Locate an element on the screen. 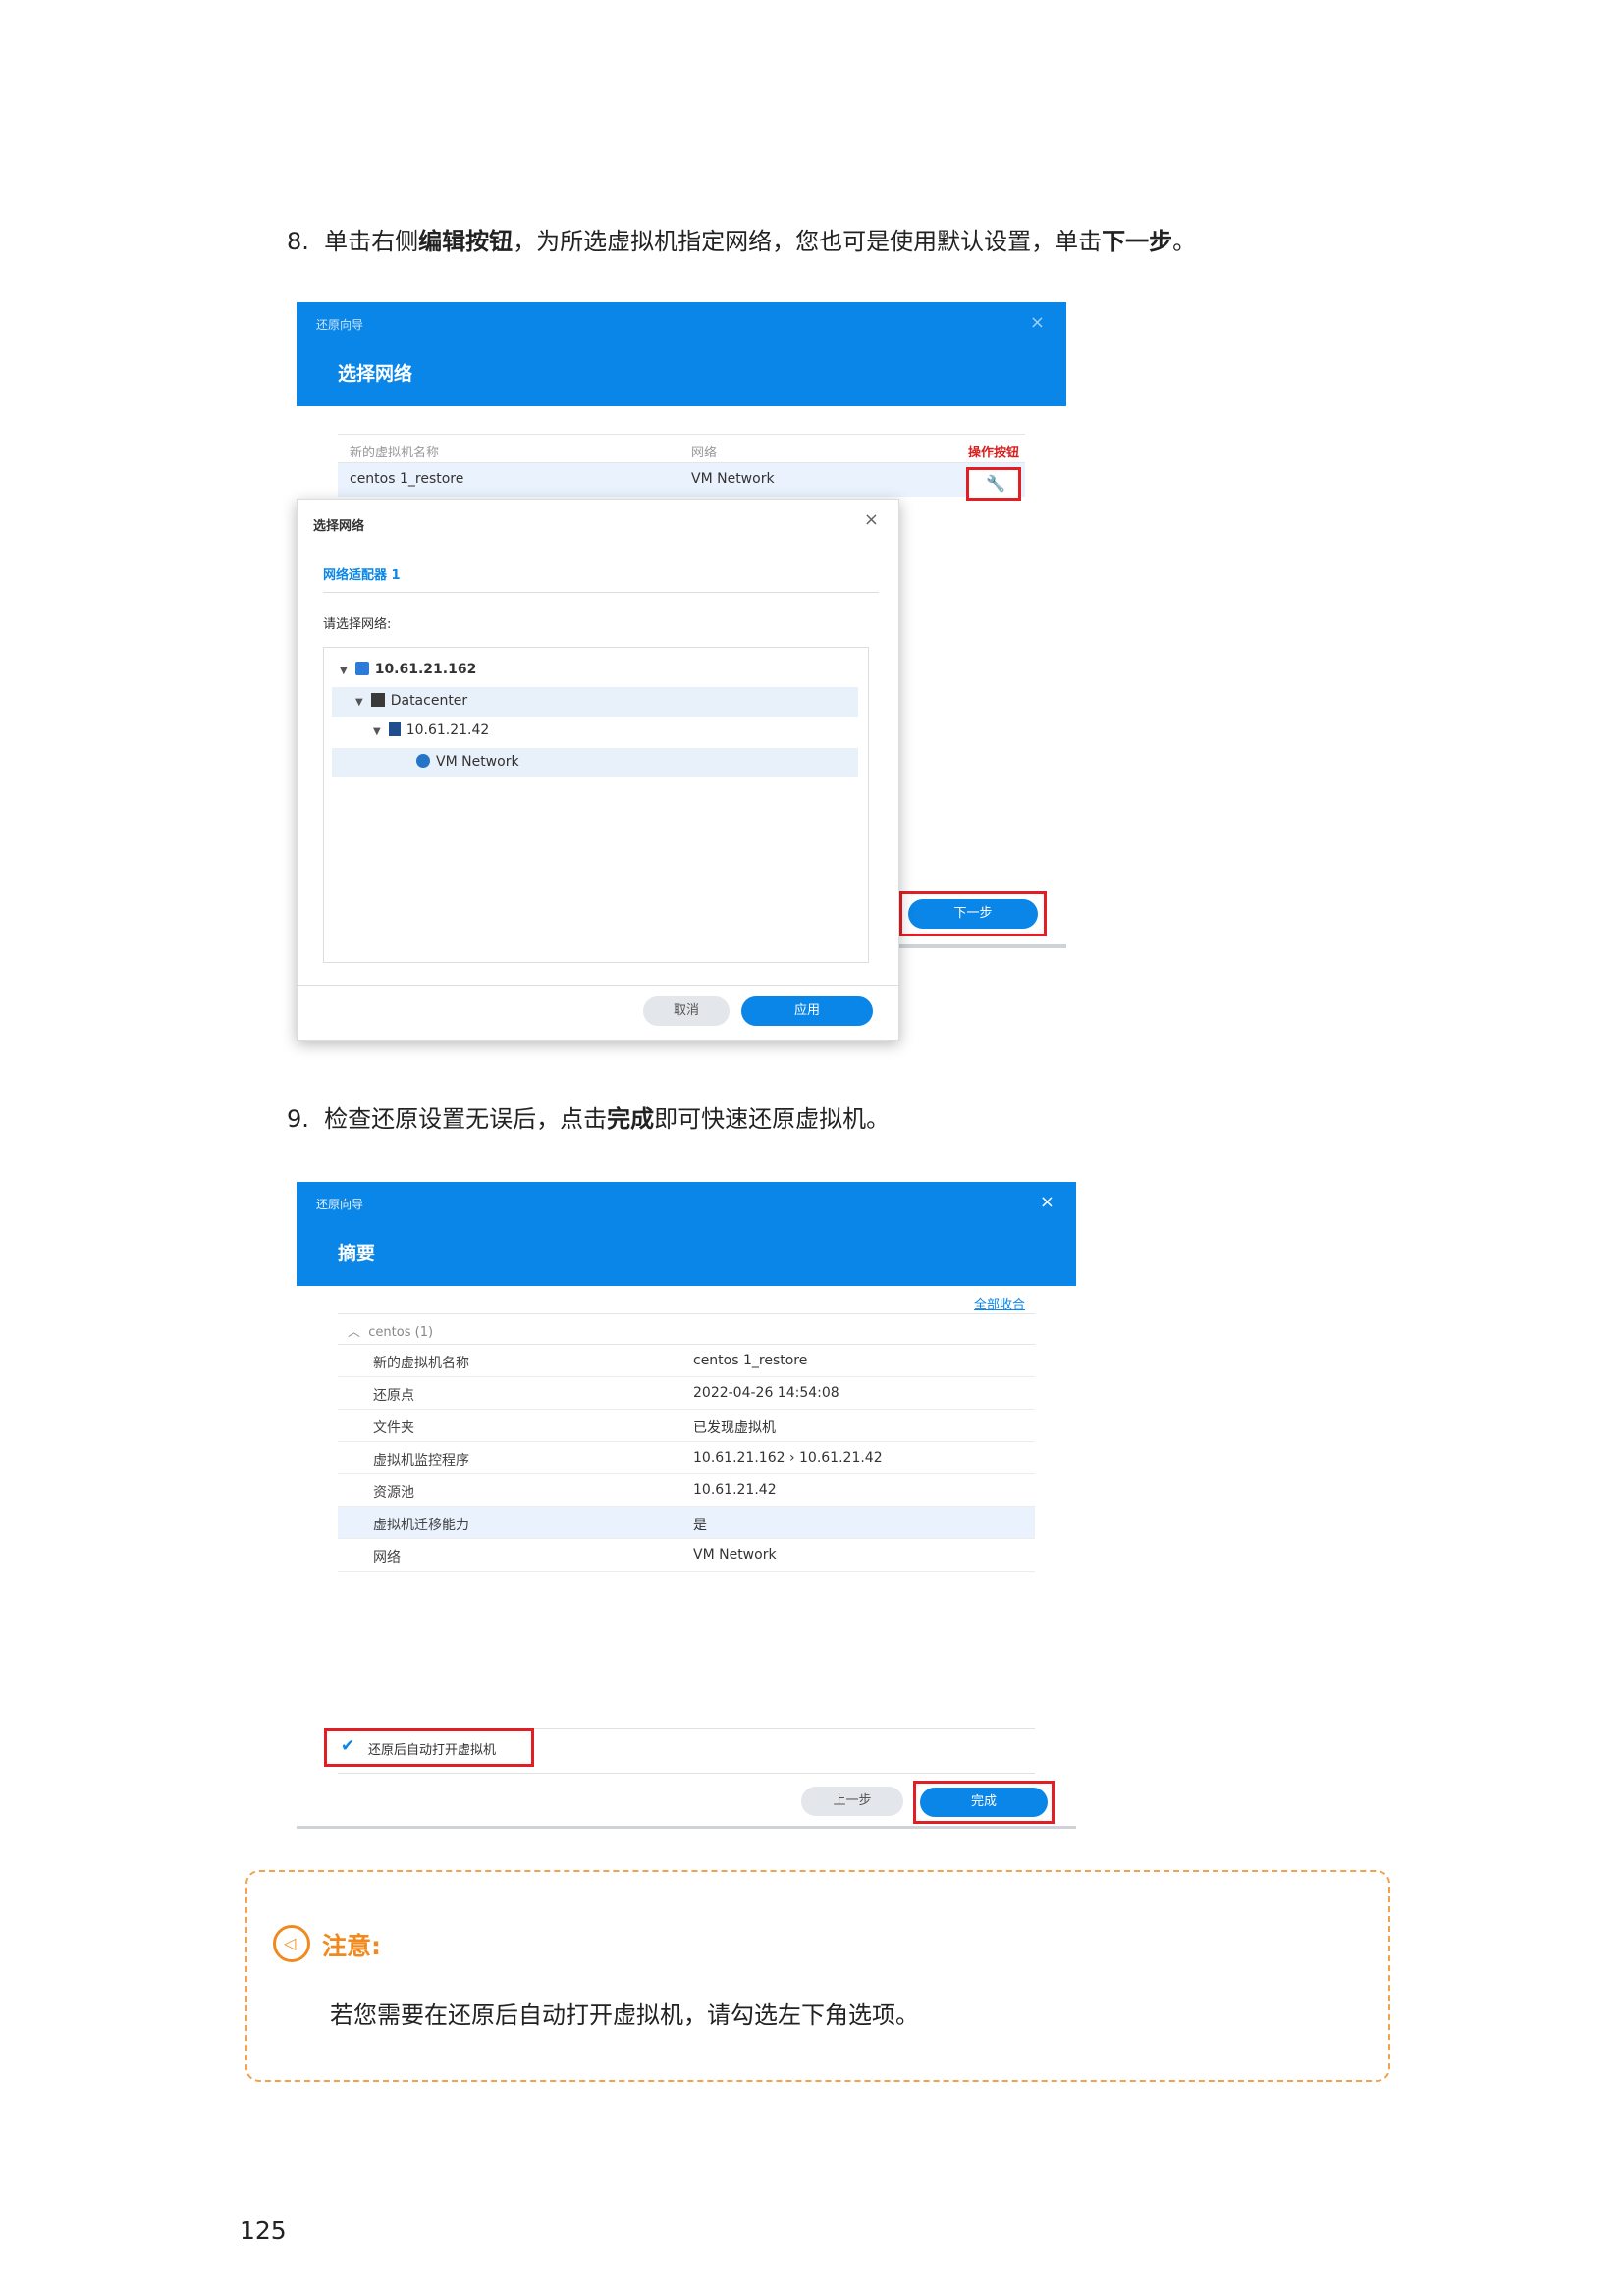 This screenshot has height=2296, width=1624. tab-network-adapter-1: 网络适配器 1 is located at coordinates (362, 573).